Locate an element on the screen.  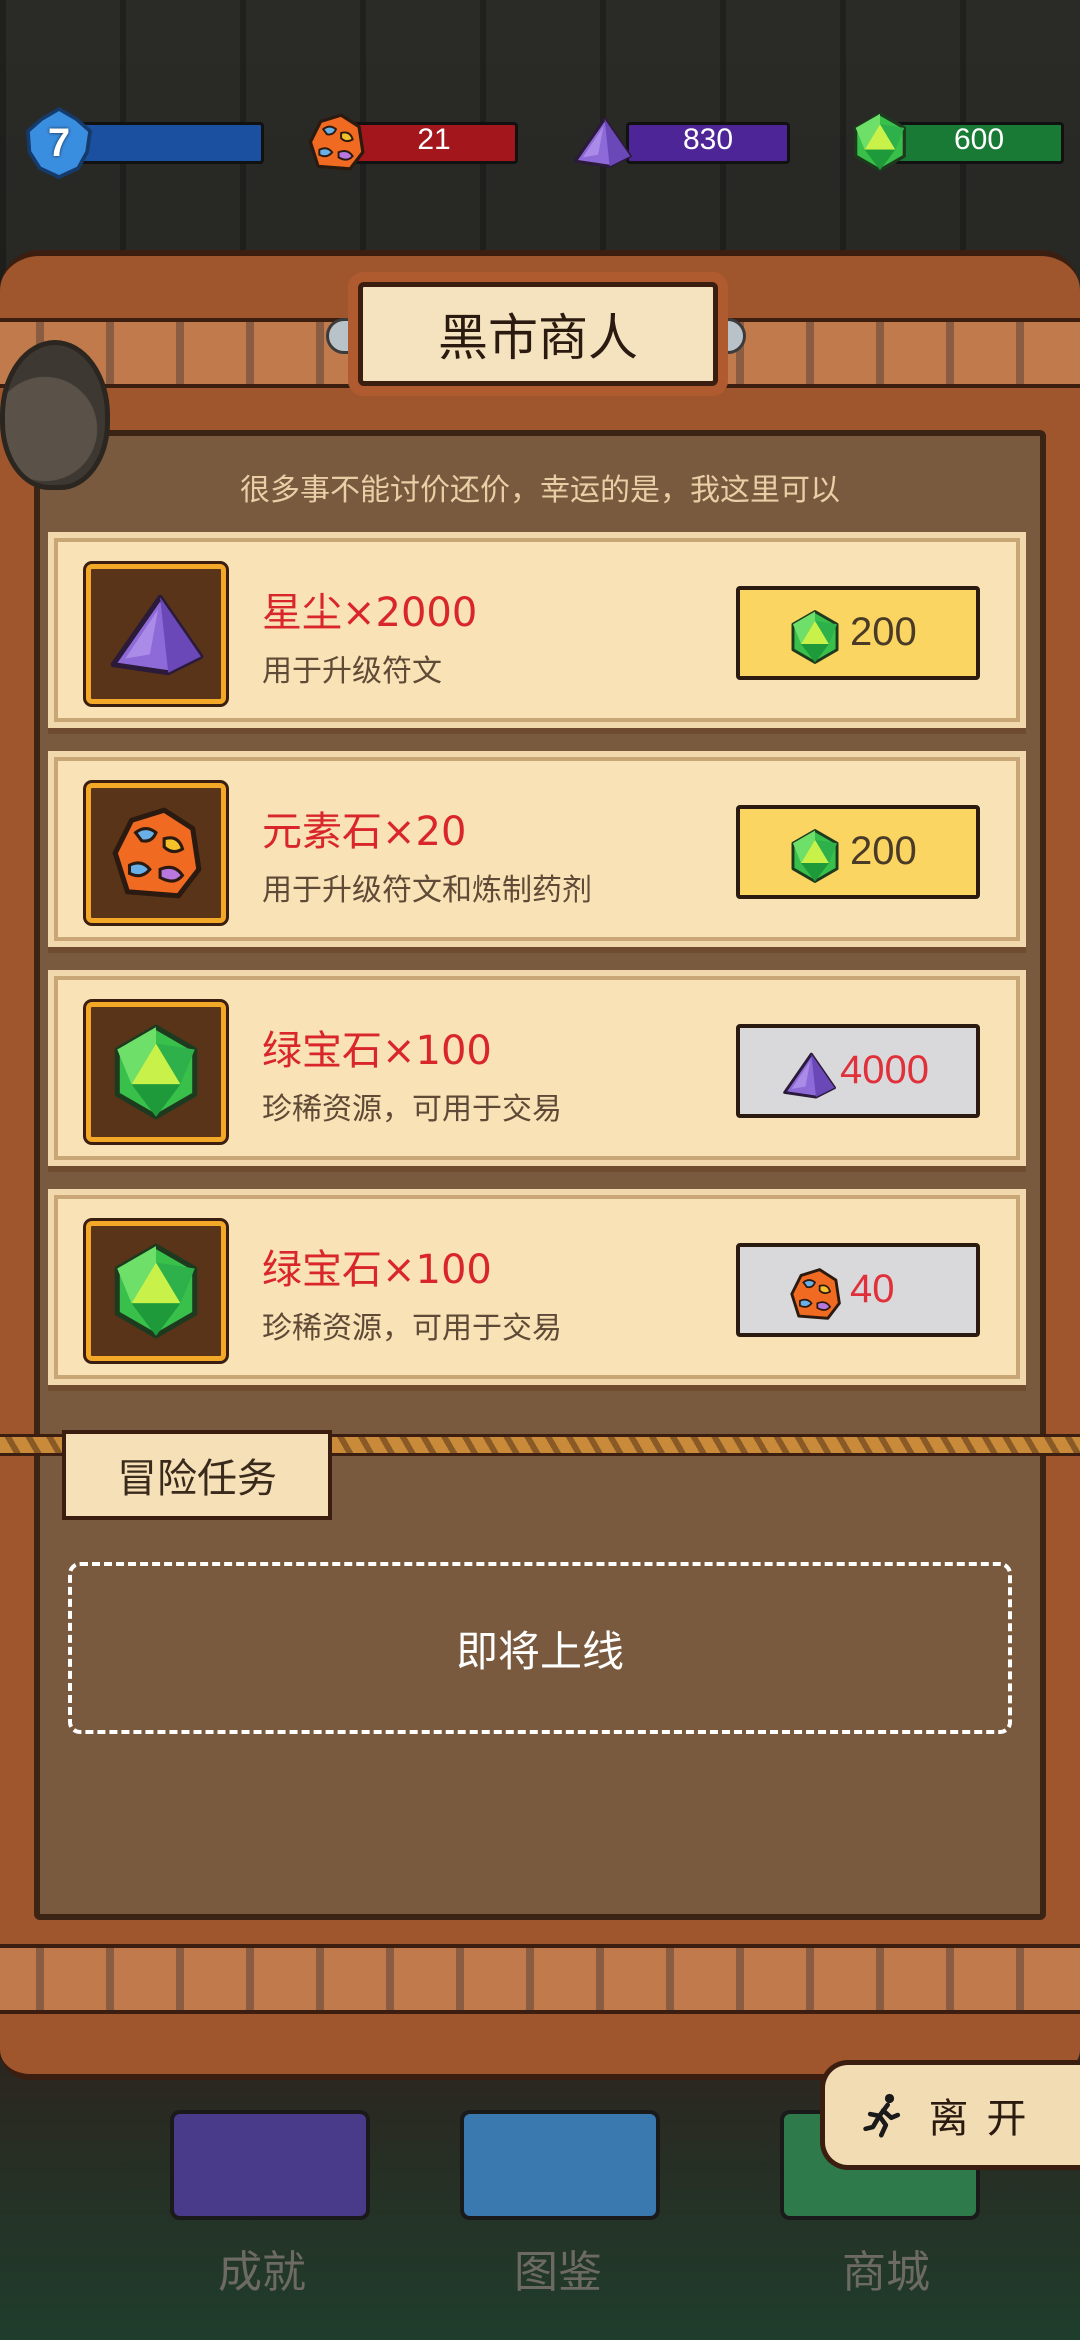
buy-button: 40 is located at coordinates (858, 1290).